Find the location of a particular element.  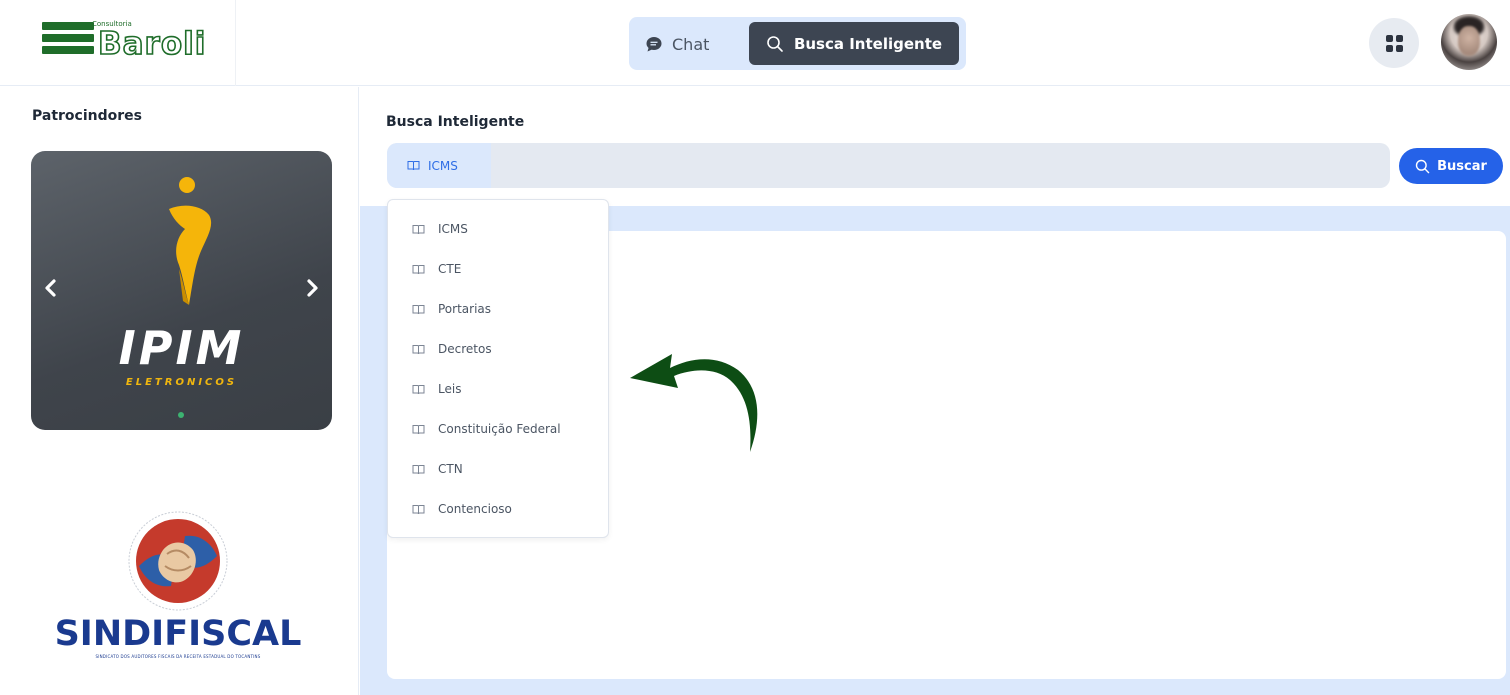

buscar-button: Buscar is located at coordinates (1451, 166).